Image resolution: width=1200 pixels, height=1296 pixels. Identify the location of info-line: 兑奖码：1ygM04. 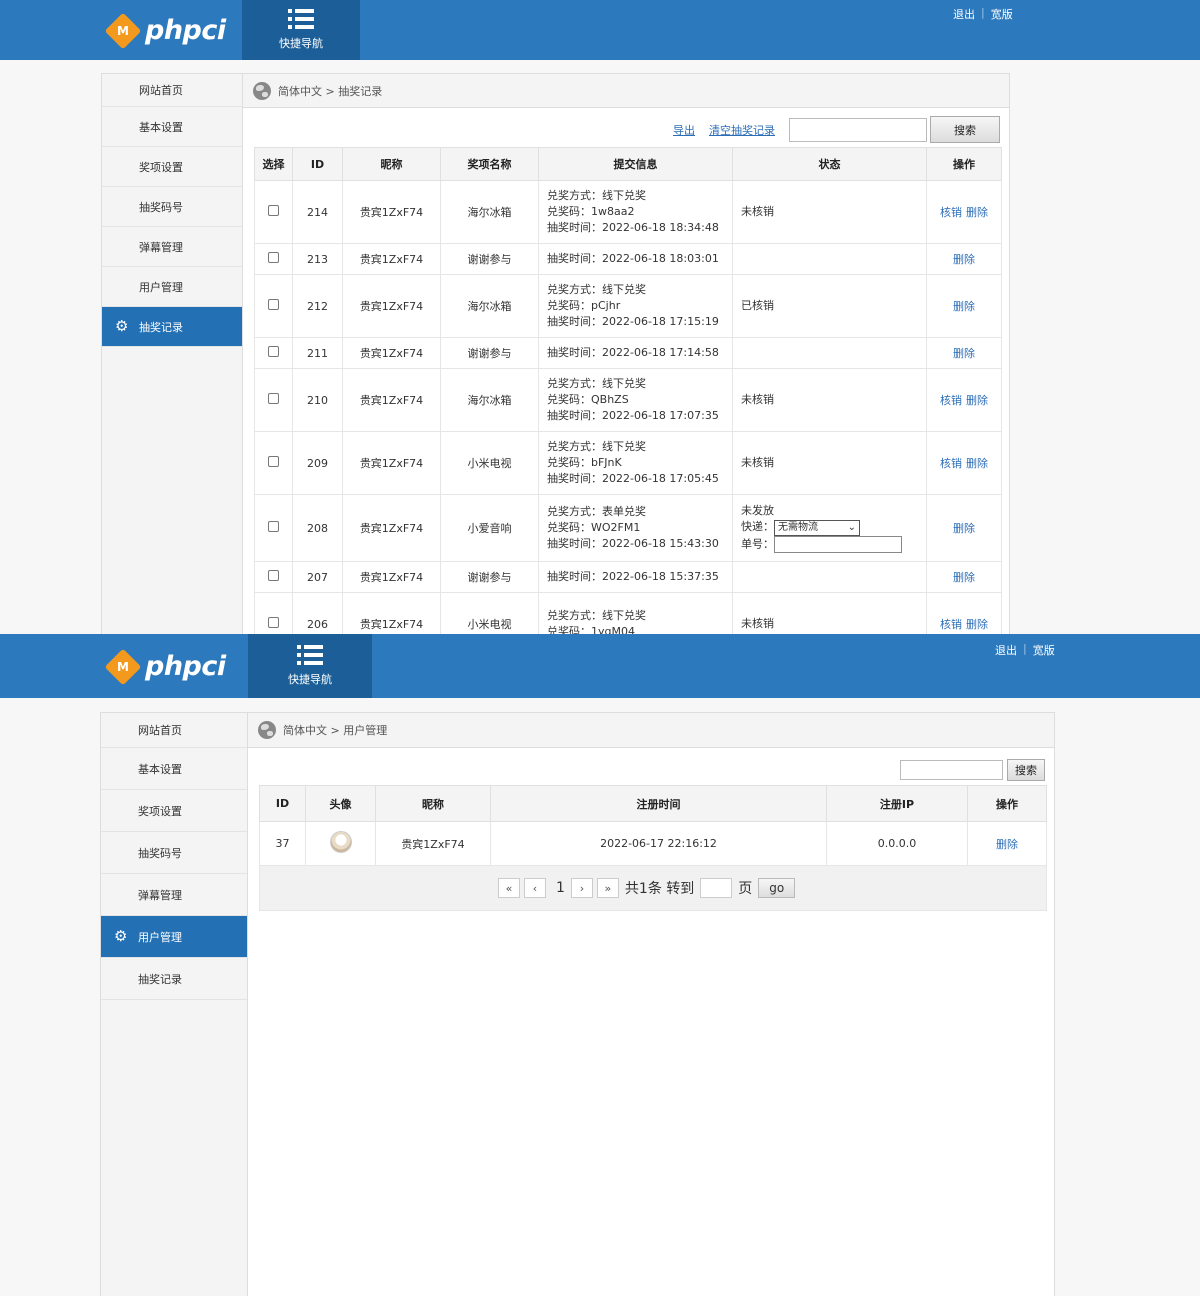
(591, 629).